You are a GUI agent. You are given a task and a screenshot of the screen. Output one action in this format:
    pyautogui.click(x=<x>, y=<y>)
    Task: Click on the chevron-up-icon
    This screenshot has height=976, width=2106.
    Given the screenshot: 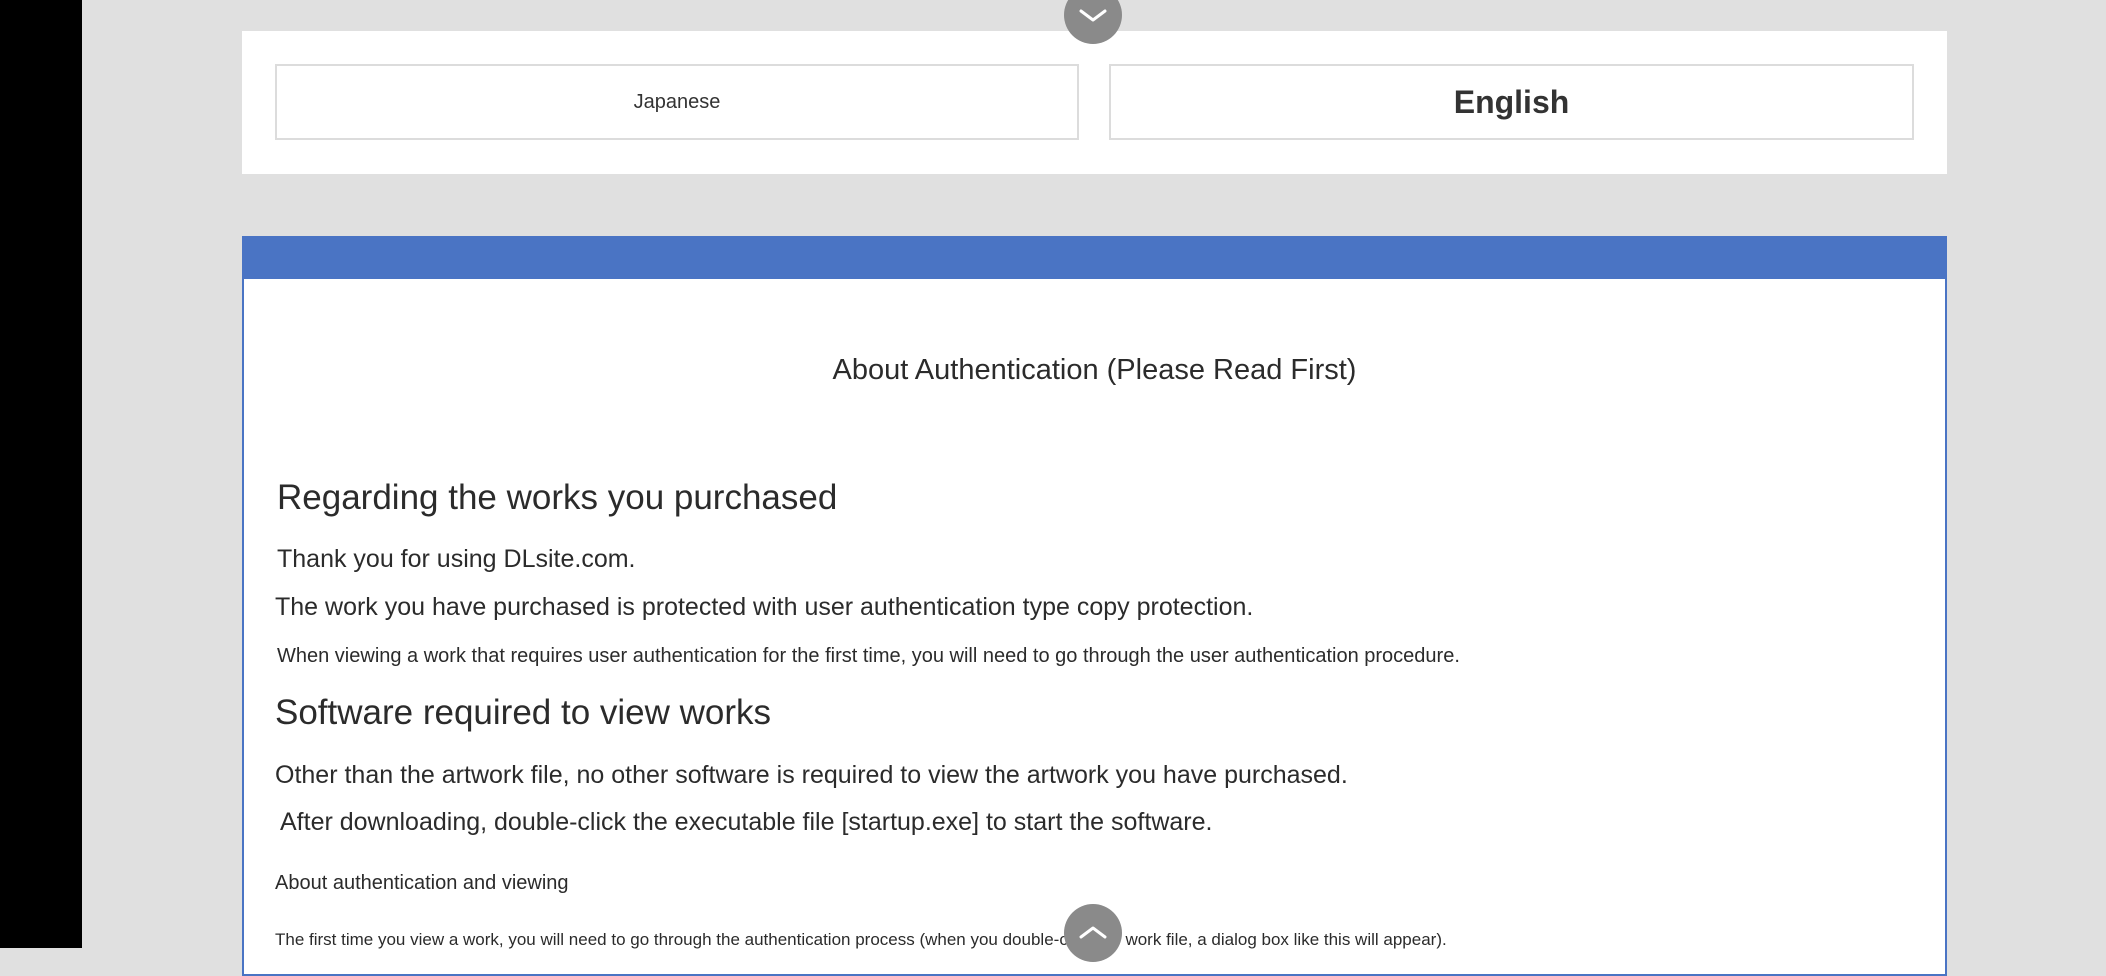 What is the action you would take?
    pyautogui.click(x=1093, y=932)
    